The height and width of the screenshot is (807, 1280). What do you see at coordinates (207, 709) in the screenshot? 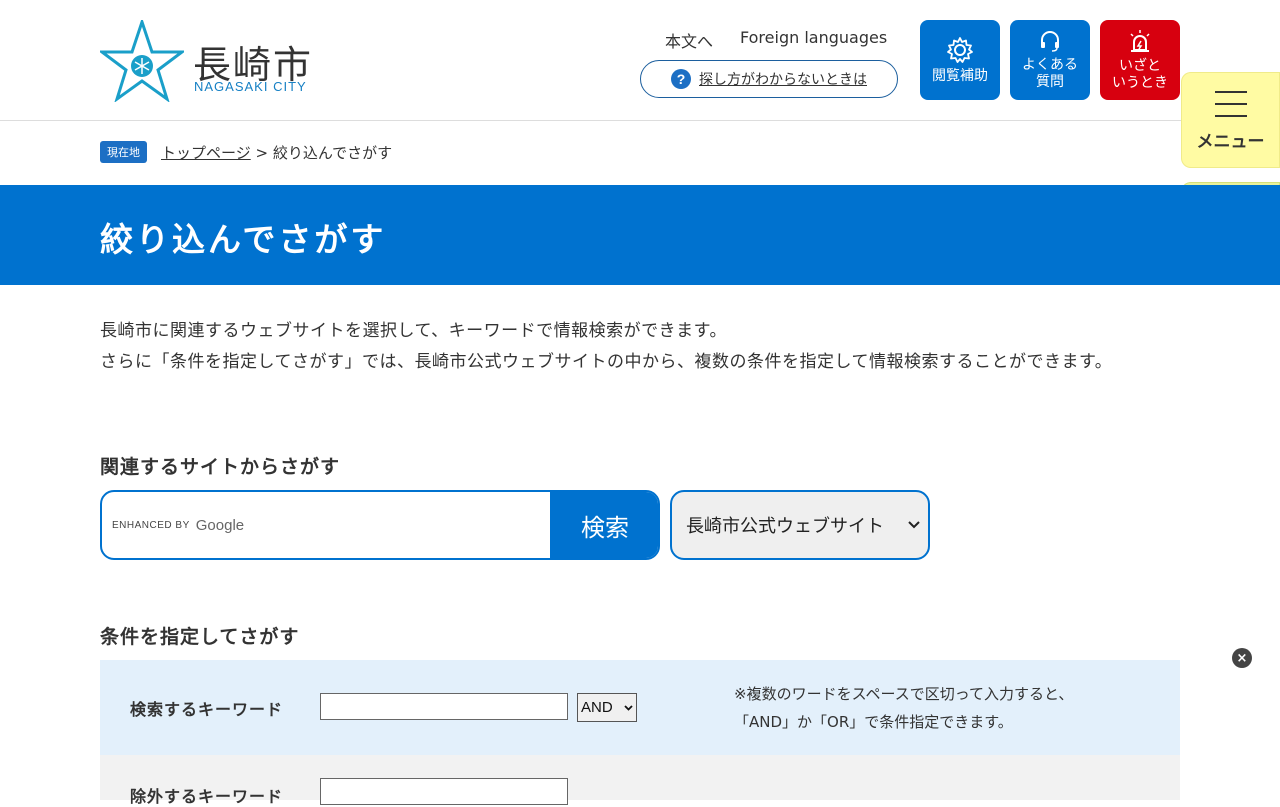
I see `keyword-label: 検索するキーワード` at bounding box center [207, 709].